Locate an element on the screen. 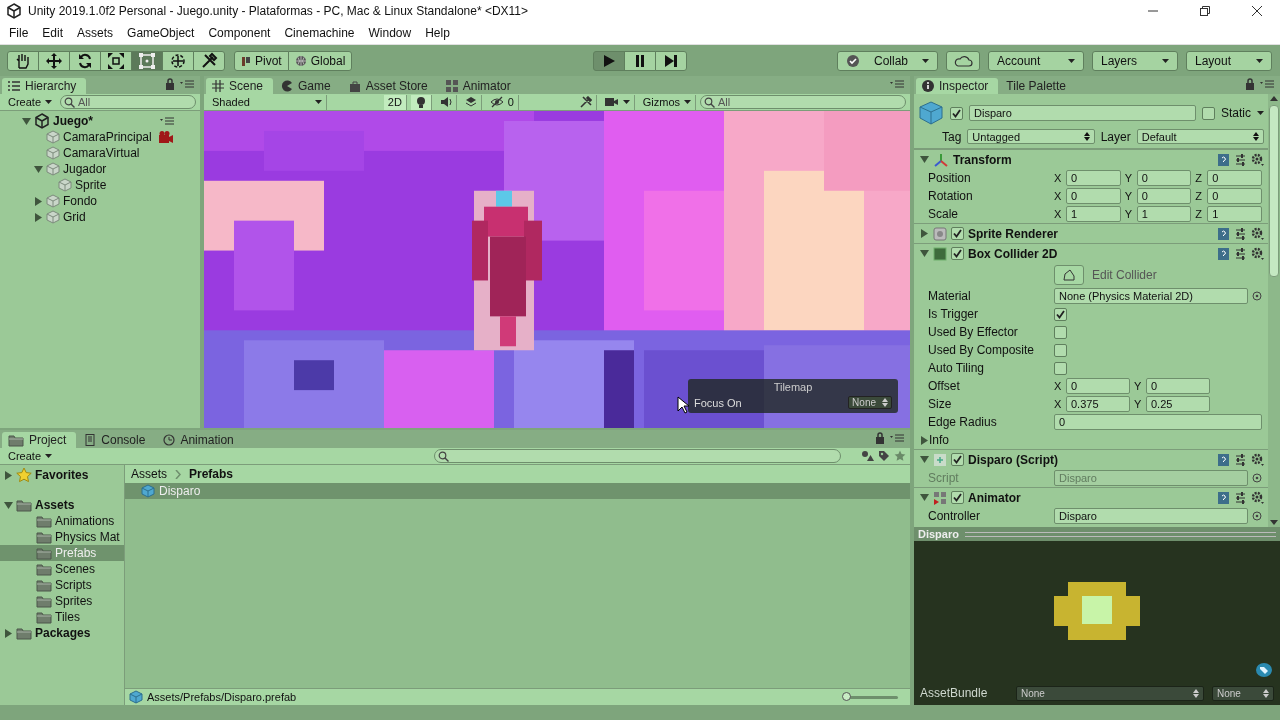  tag-dropdown: Untagged is located at coordinates (1031, 136).